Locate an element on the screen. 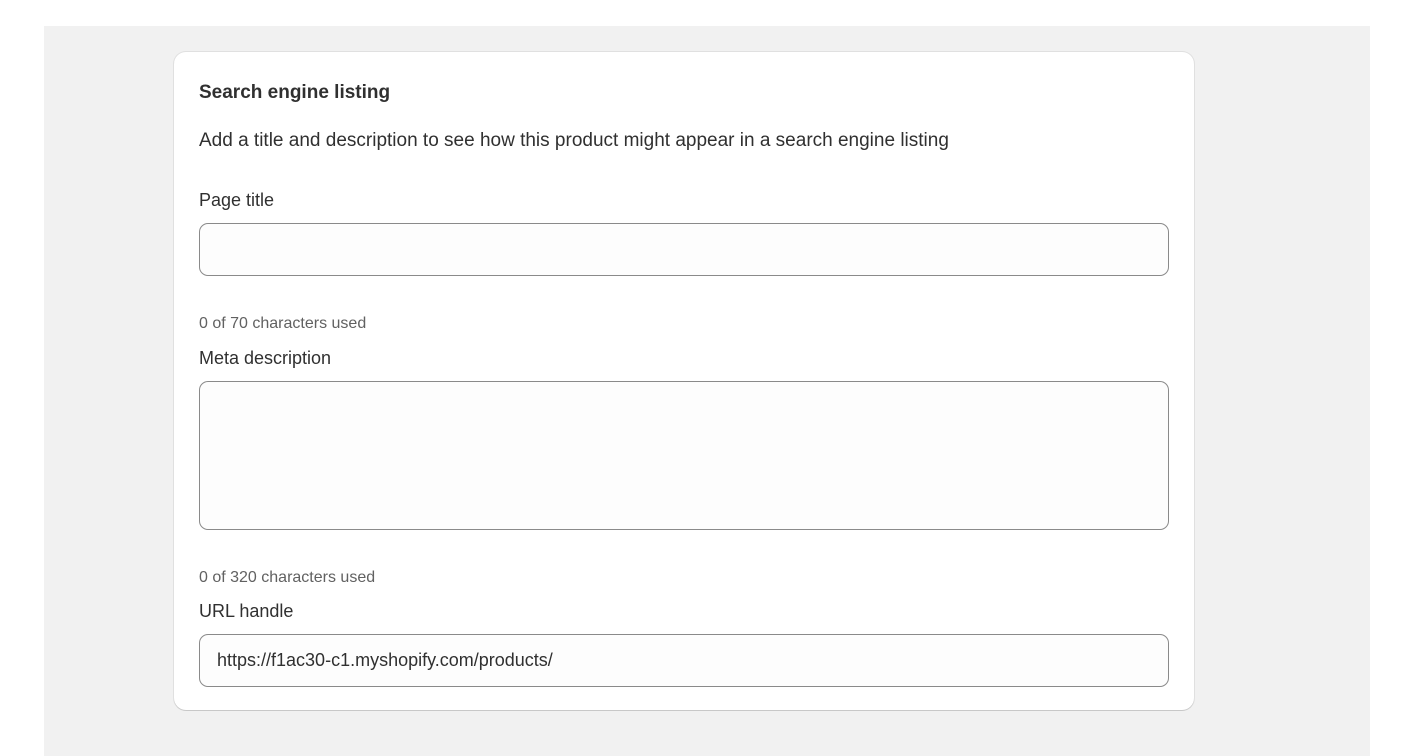 The width and height of the screenshot is (1410, 756). page-title-char-count: 0 of 70 characters used is located at coordinates (283, 323).